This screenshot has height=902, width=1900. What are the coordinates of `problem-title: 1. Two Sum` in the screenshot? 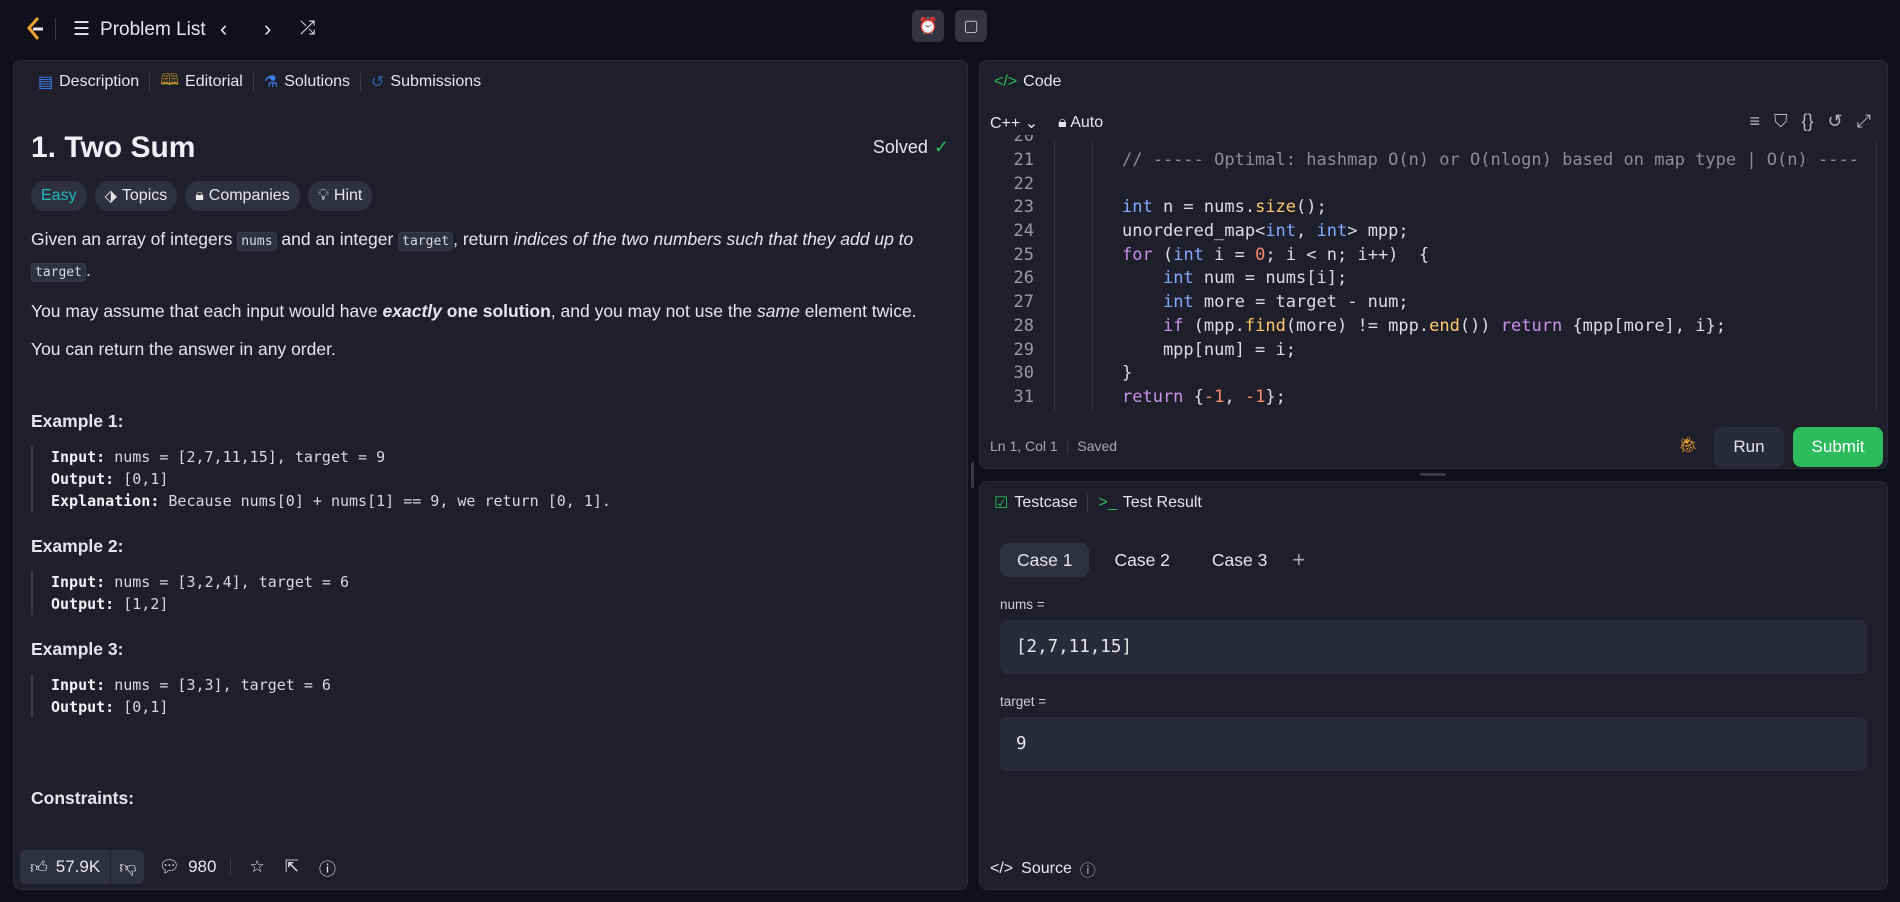 It's located at (490, 148).